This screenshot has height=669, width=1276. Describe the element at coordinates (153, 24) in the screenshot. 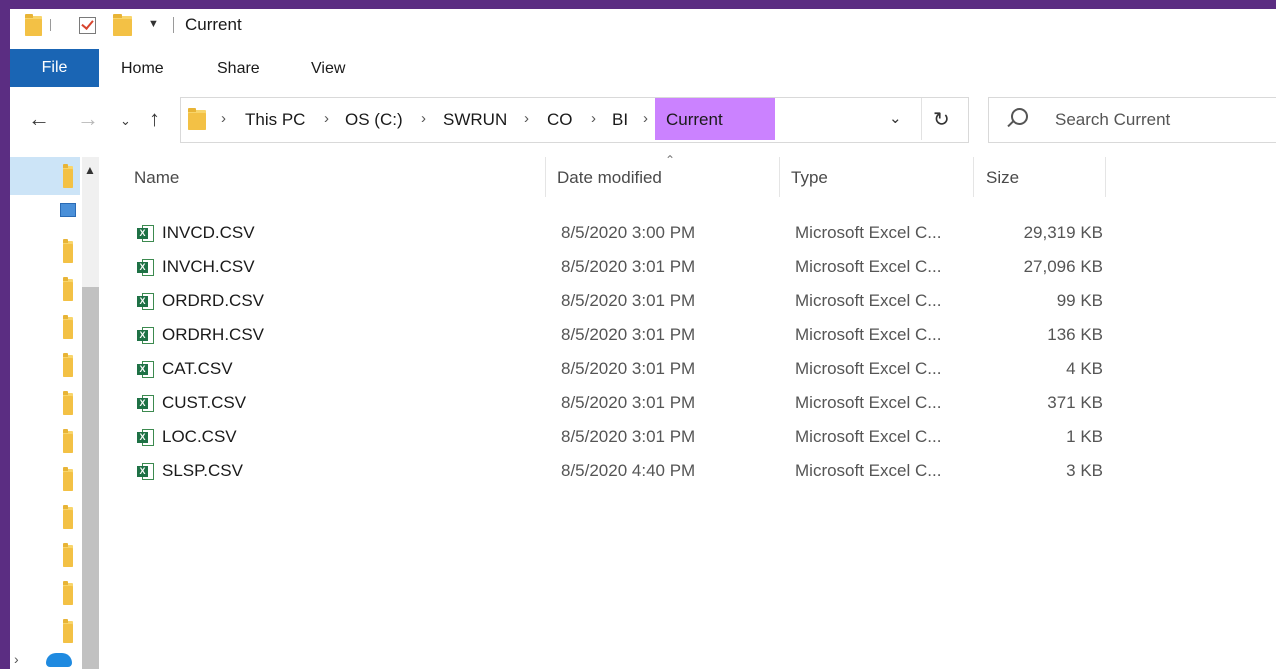

I see `quick-access-dropdown-icon: ▼` at that location.